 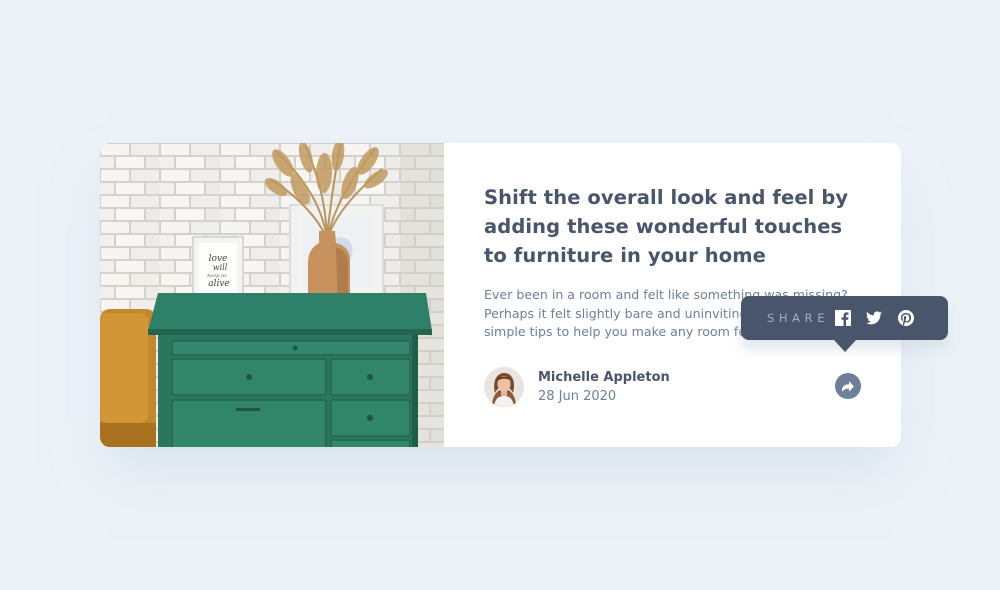 I want to click on avatar-image, so click(x=504, y=387).